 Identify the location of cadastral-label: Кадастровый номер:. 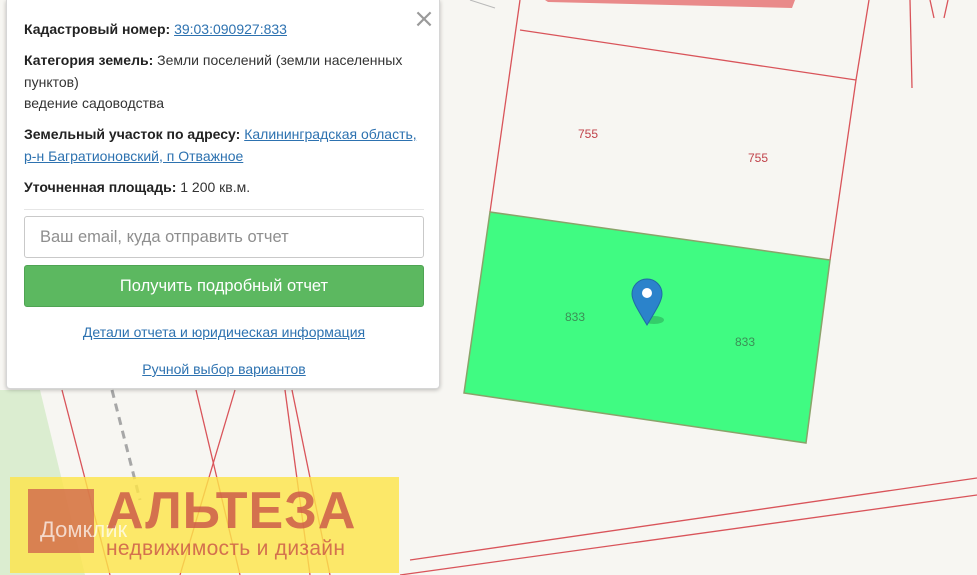
(97, 29).